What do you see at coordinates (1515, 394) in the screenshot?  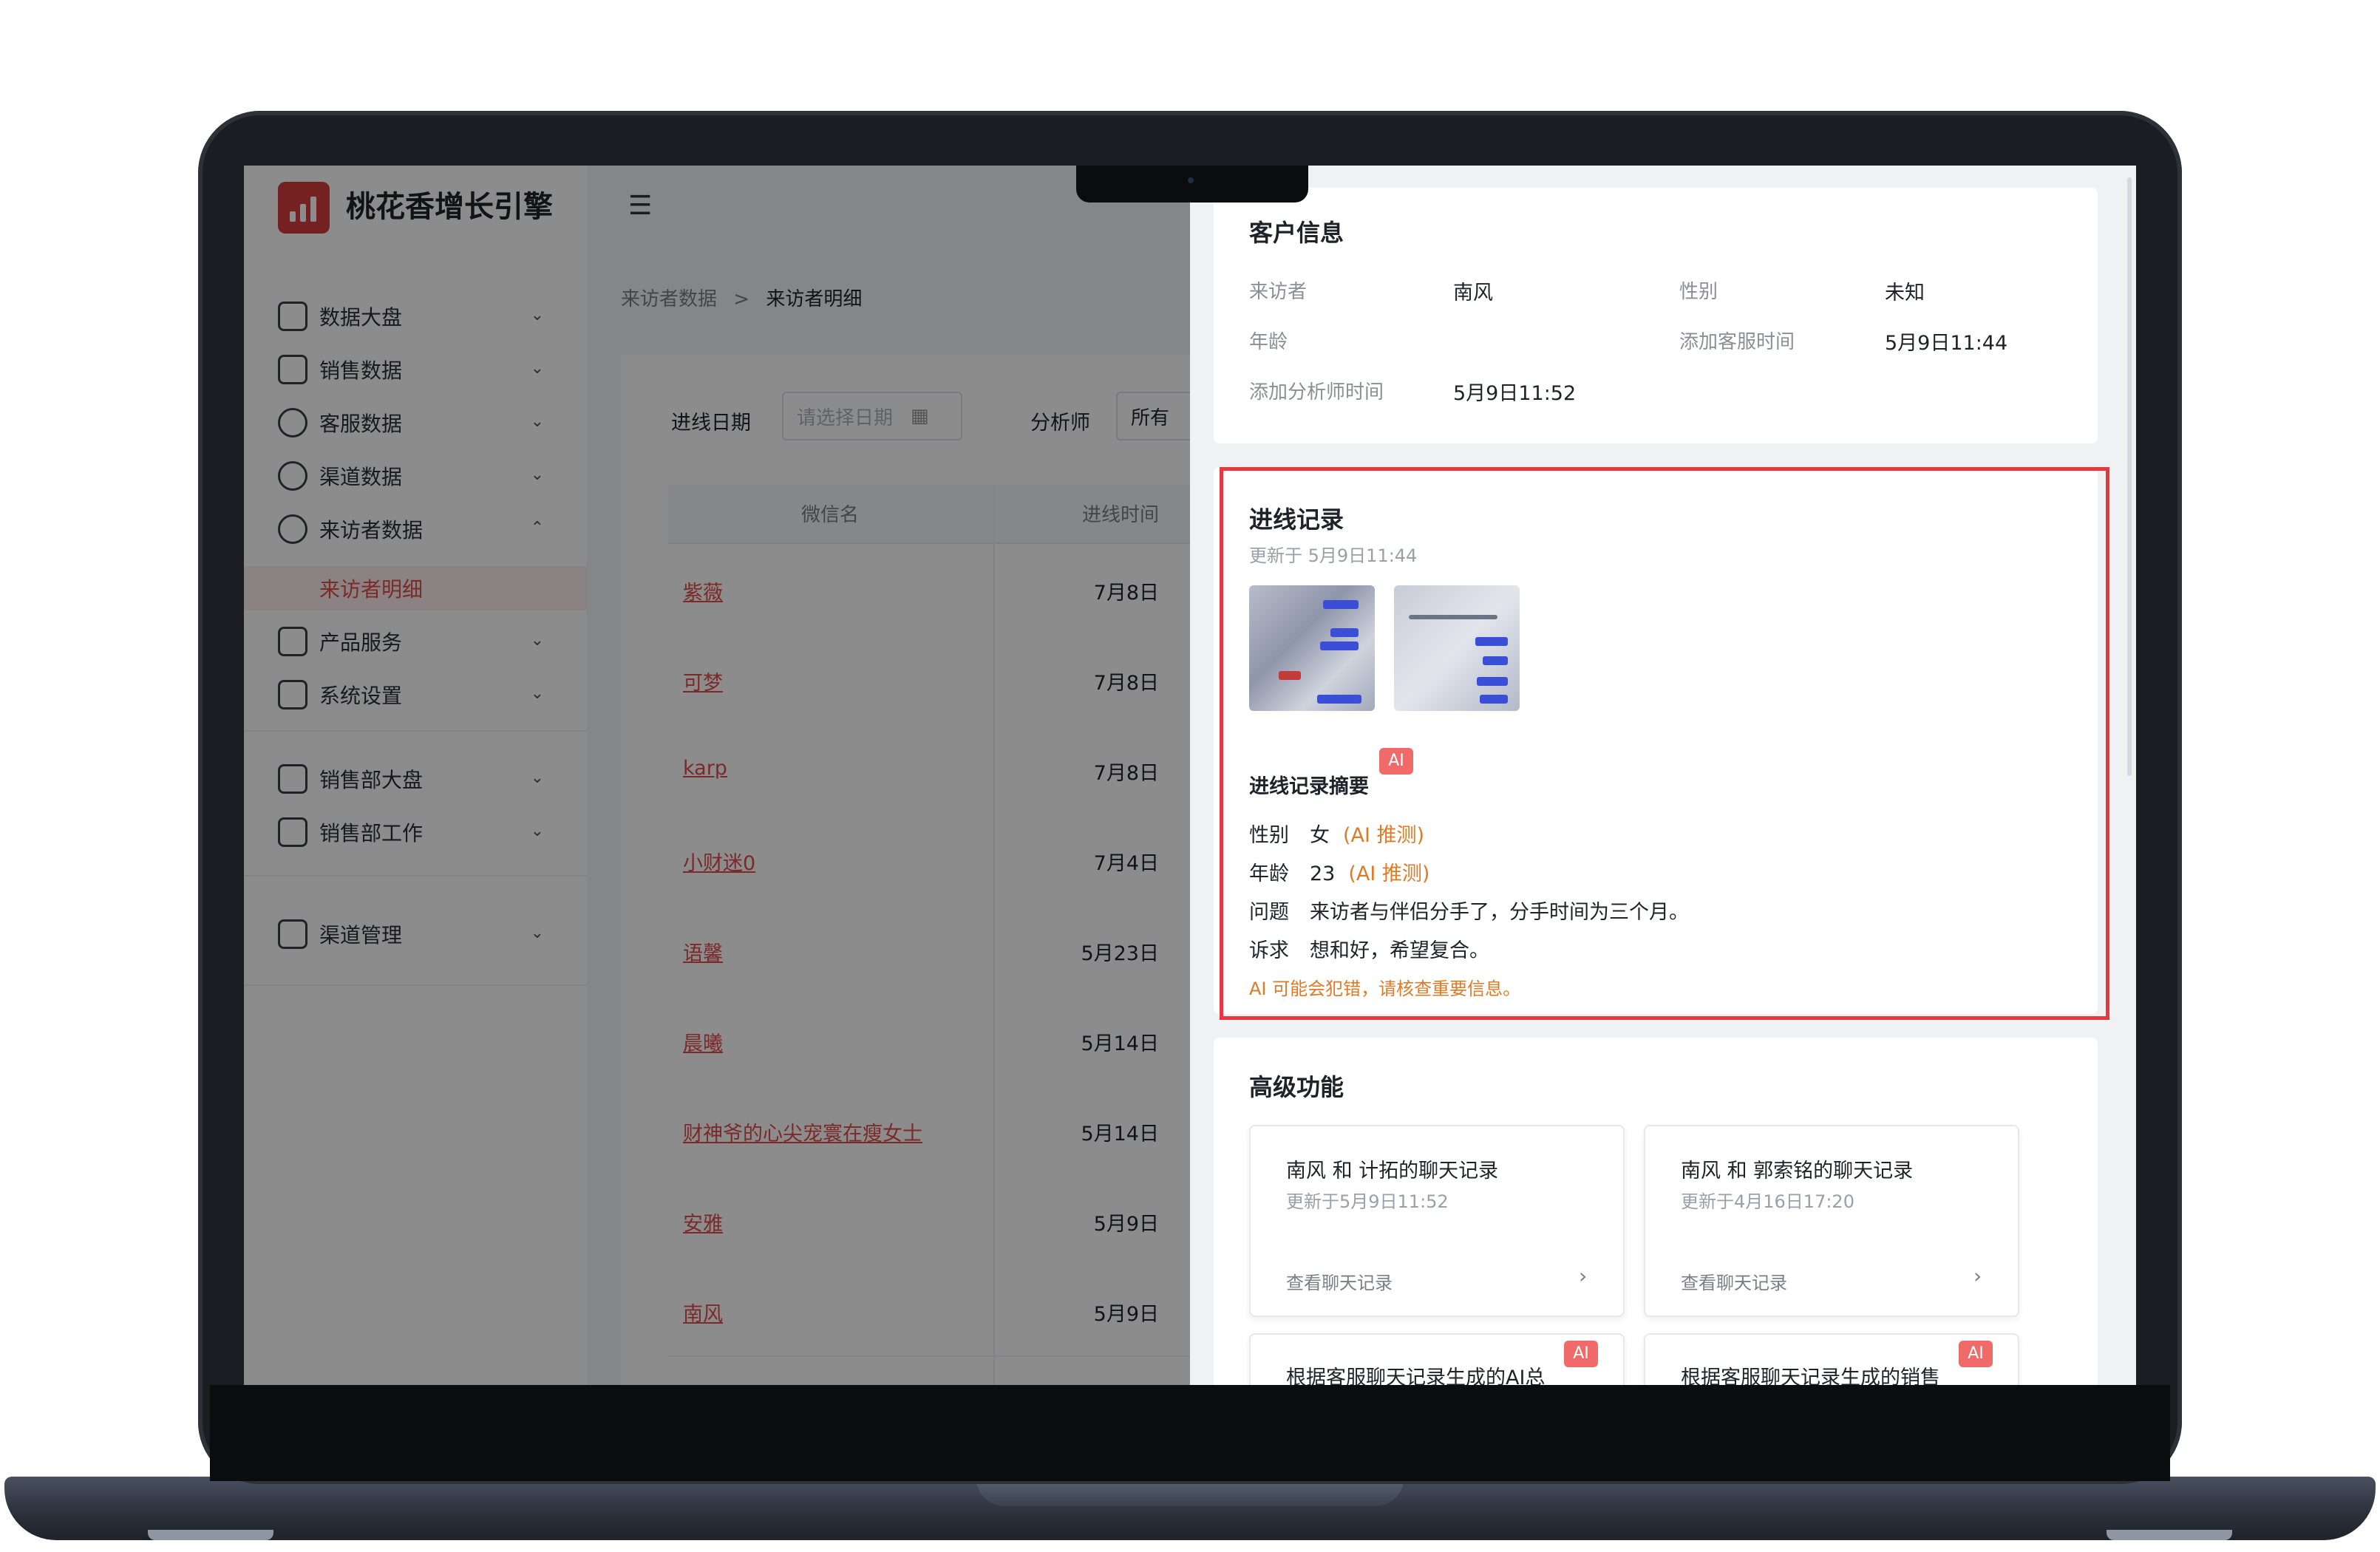 I see `analyst-time-value: 5月9日11:52` at bounding box center [1515, 394].